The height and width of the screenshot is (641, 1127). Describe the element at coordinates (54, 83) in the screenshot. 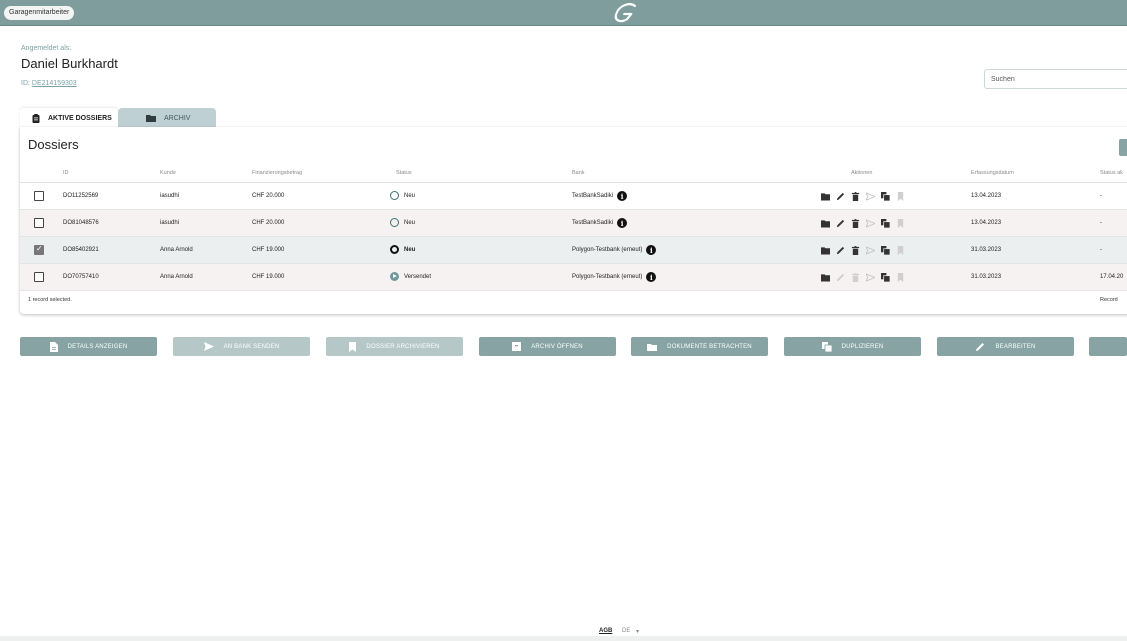

I see `user-id-link: DE214159303` at that location.